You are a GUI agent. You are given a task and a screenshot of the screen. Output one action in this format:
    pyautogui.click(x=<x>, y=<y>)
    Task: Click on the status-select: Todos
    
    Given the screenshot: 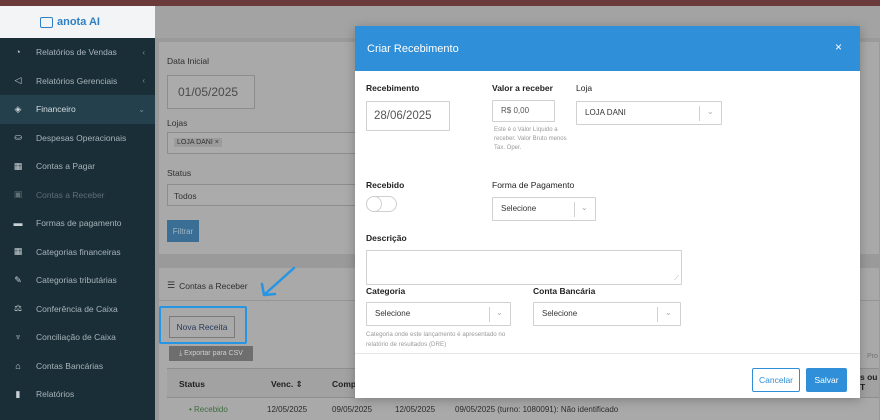 What is the action you would take?
    pyautogui.click(x=262, y=195)
    